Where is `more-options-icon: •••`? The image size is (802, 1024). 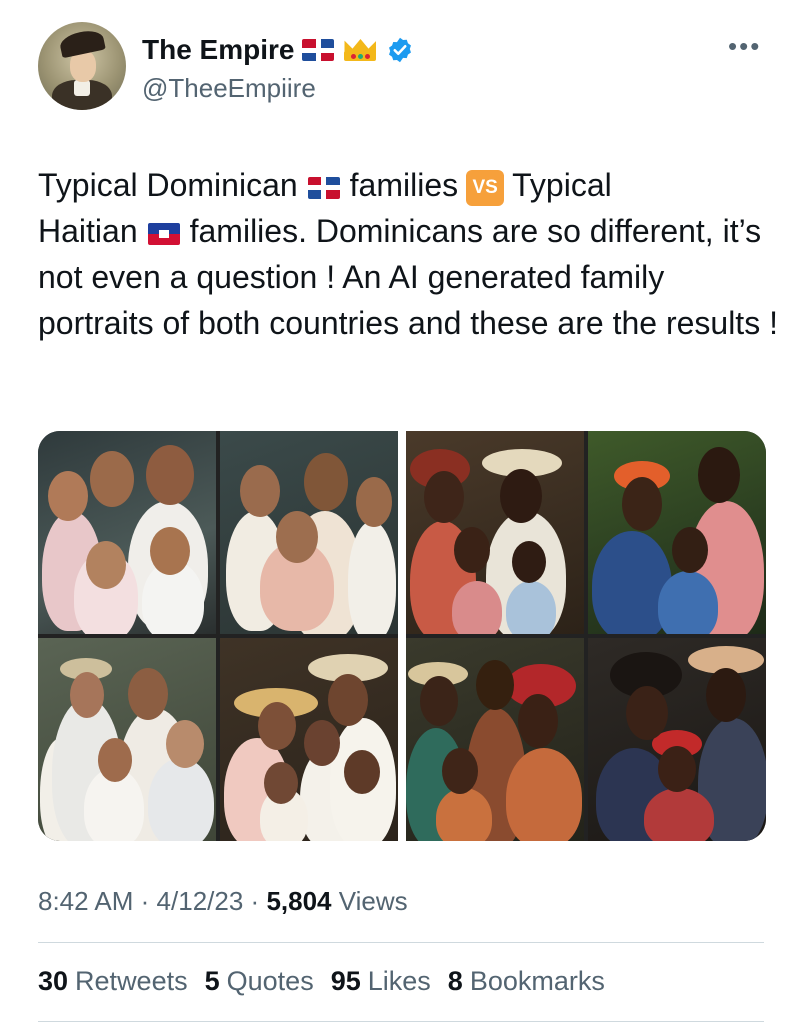
more-options-icon: ••• is located at coordinates (744, 46).